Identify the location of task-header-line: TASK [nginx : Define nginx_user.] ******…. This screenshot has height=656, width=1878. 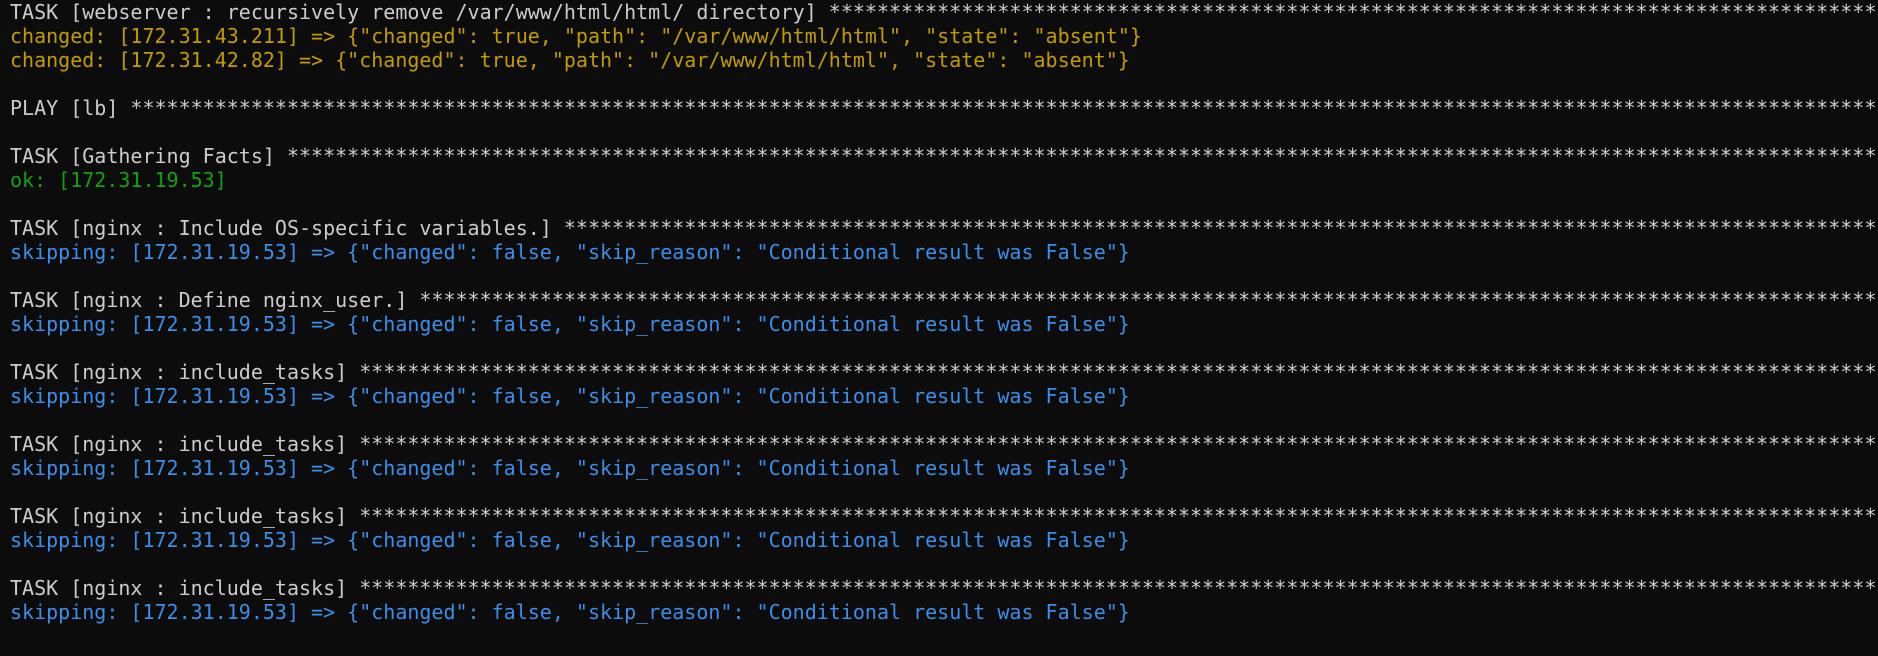
(944, 300).